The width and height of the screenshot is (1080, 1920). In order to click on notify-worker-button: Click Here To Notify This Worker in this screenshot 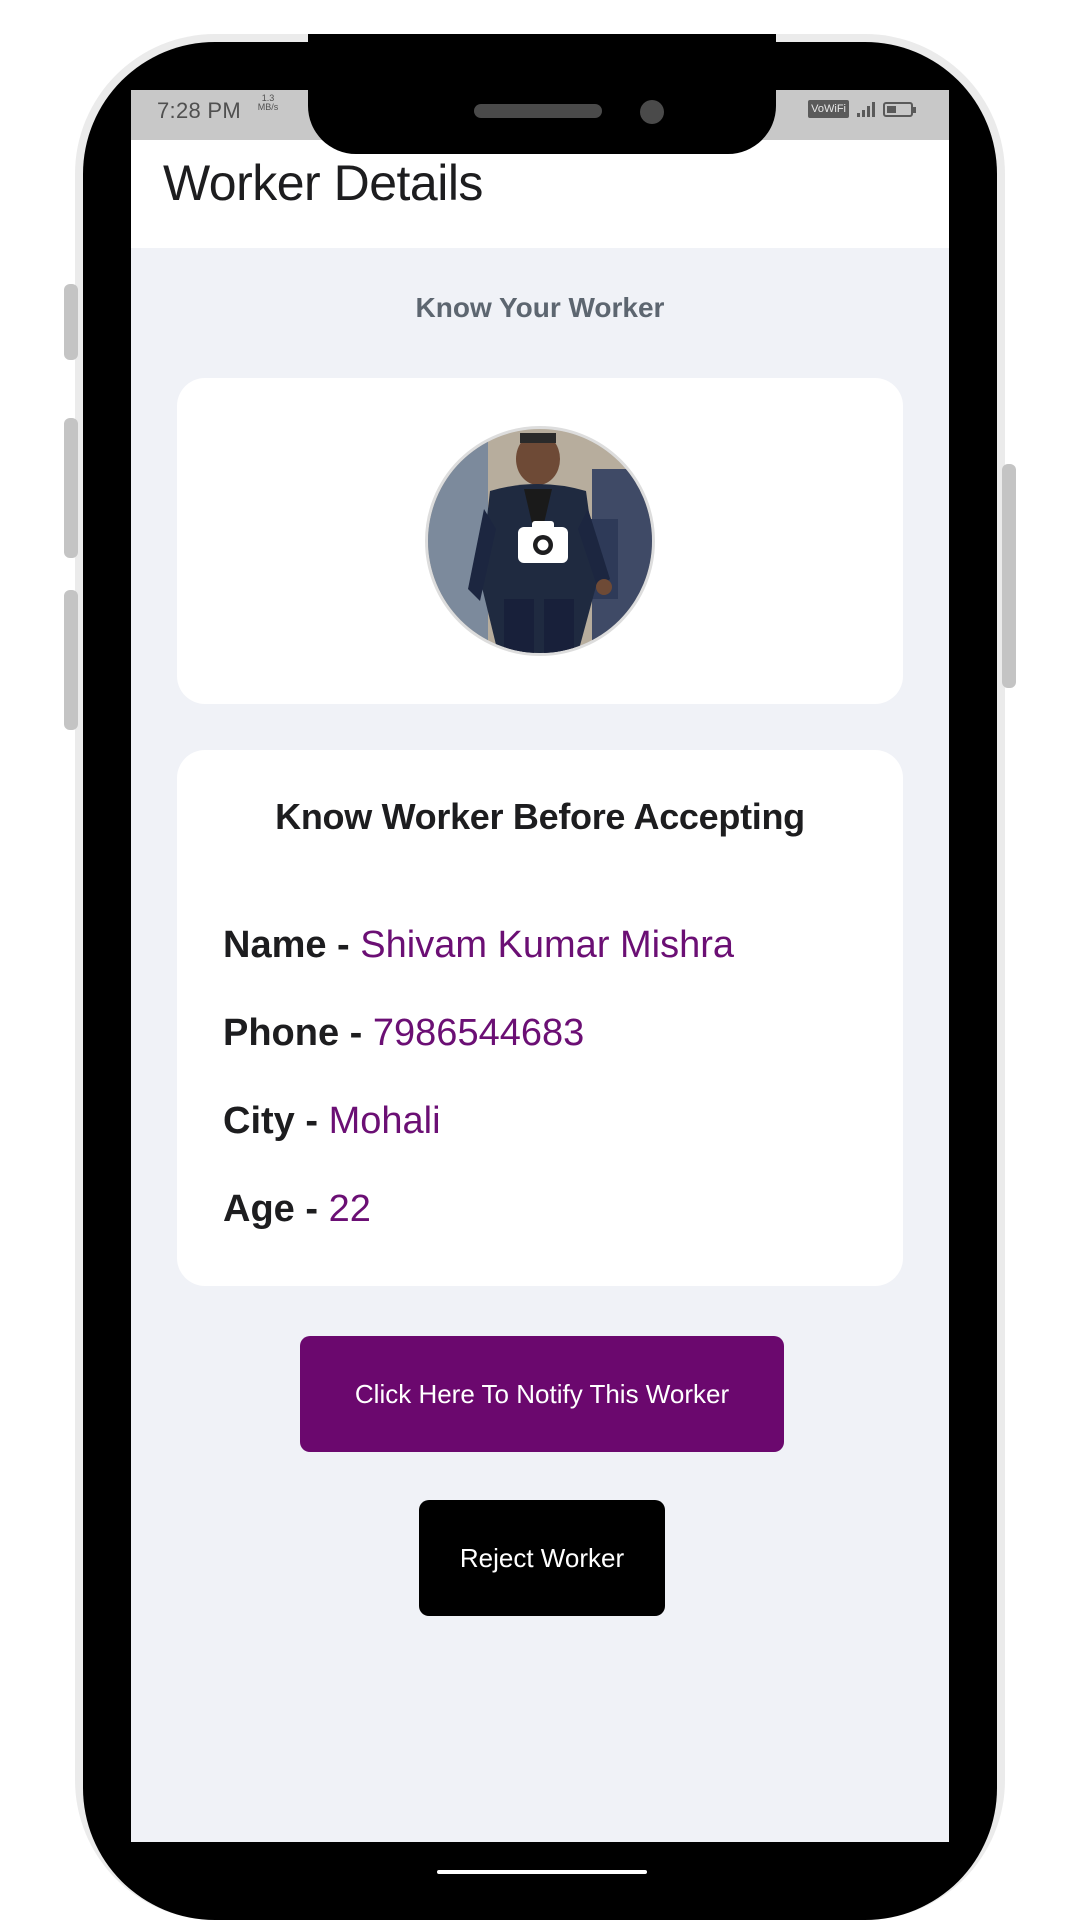, I will do `click(542, 1394)`.